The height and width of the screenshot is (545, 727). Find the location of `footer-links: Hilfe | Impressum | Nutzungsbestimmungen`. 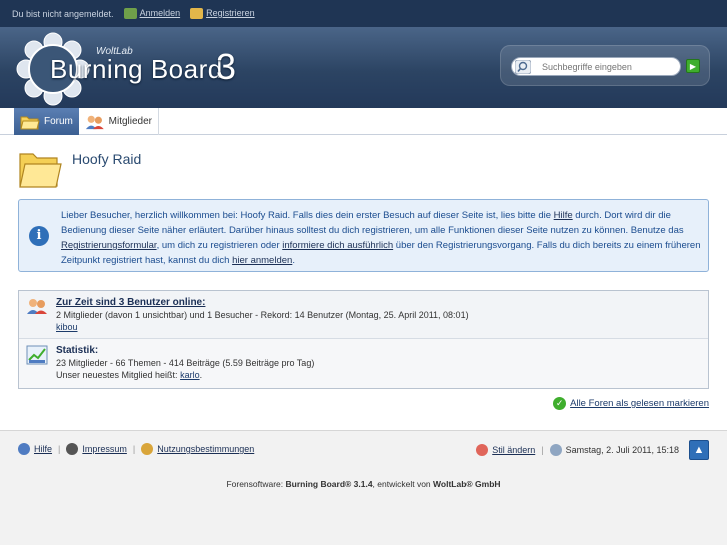

footer-links: Hilfe | Impressum | Nutzungsbestimmungen is located at coordinates (136, 449).